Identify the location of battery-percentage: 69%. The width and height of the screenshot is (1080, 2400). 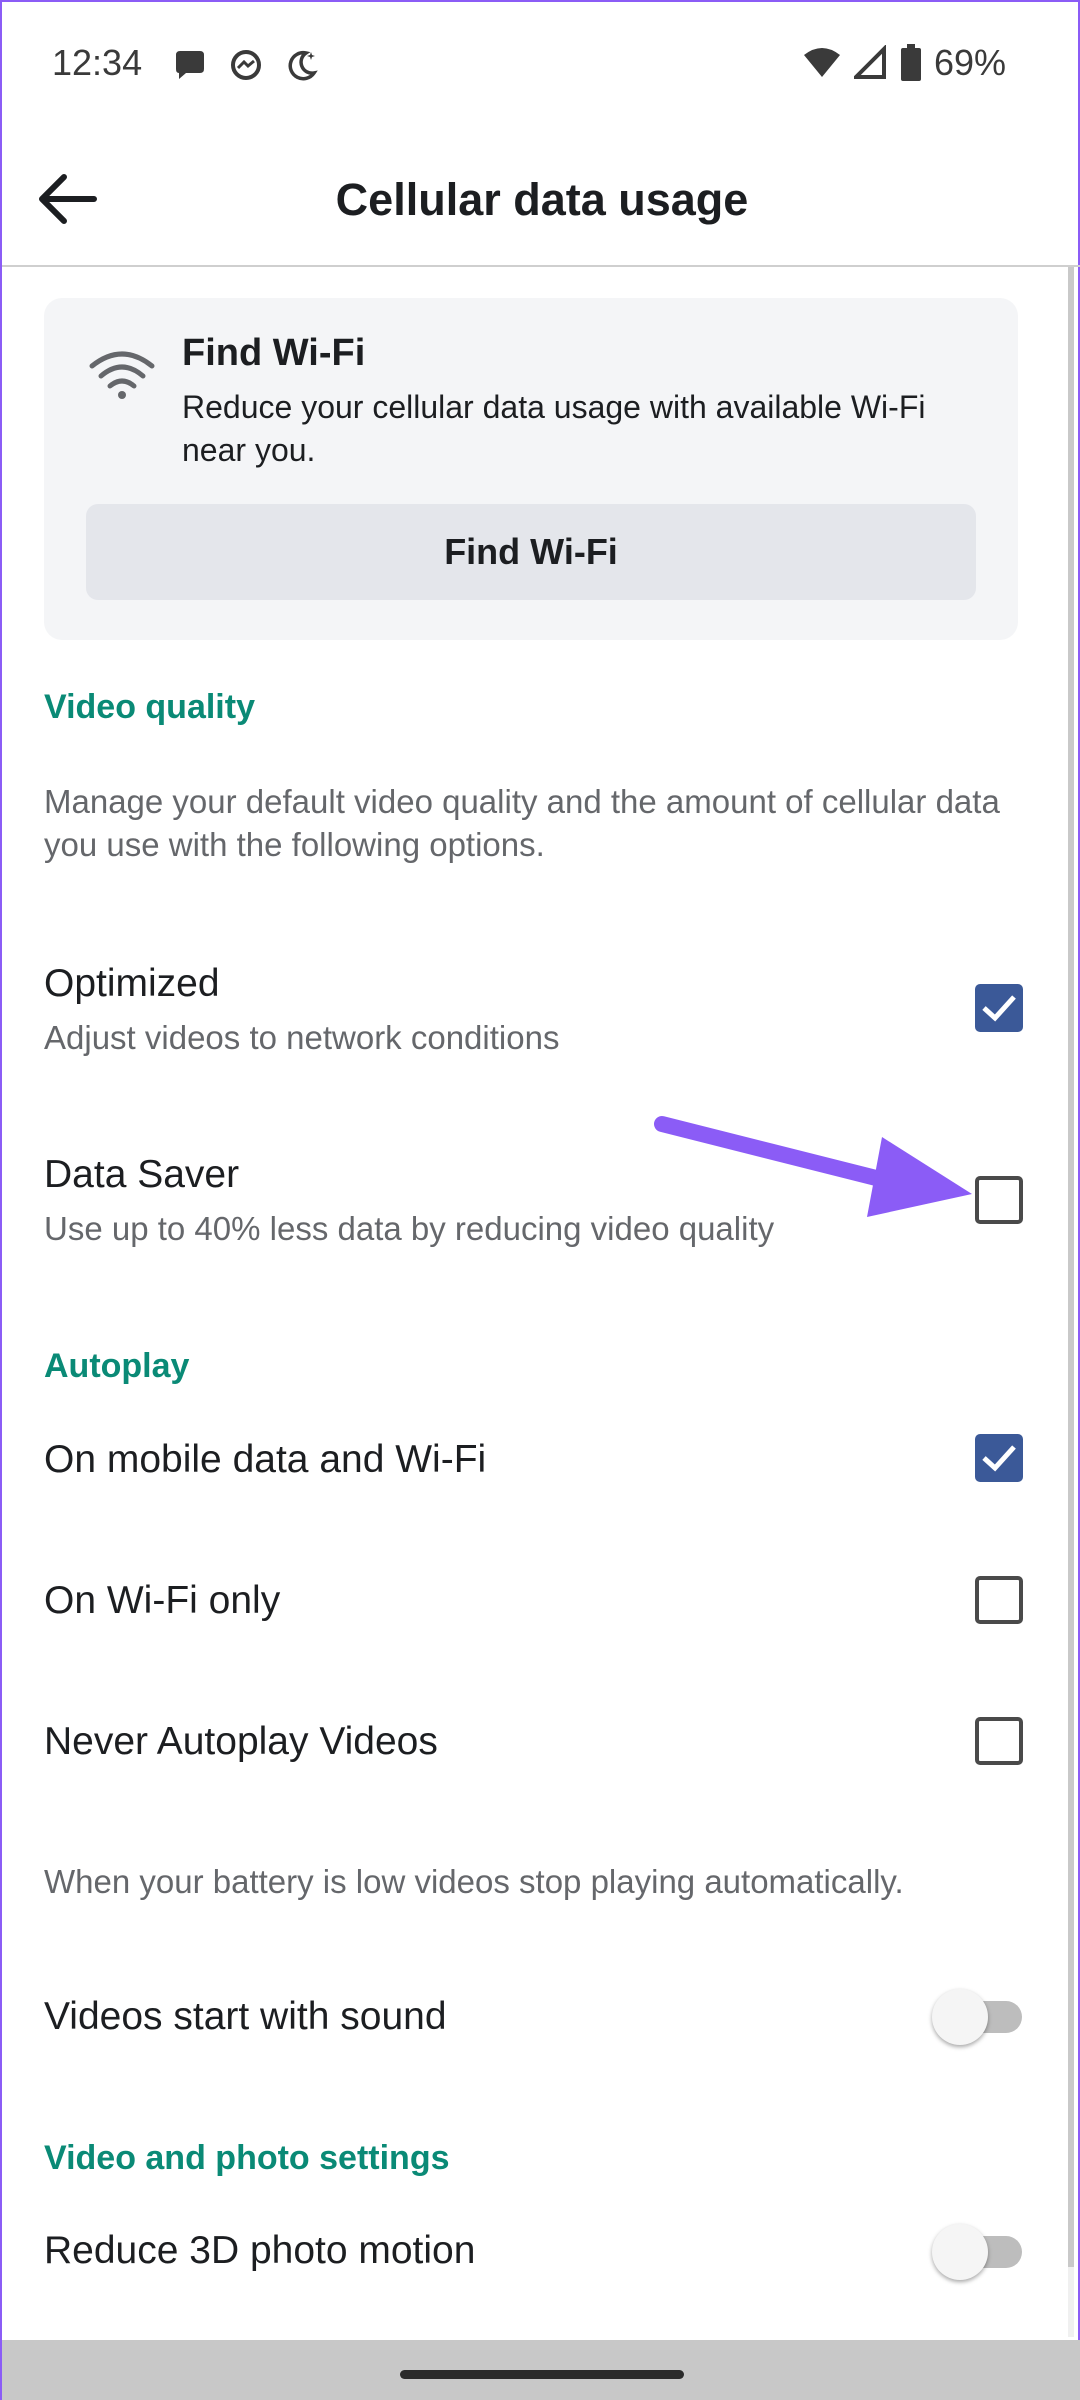
(969, 62).